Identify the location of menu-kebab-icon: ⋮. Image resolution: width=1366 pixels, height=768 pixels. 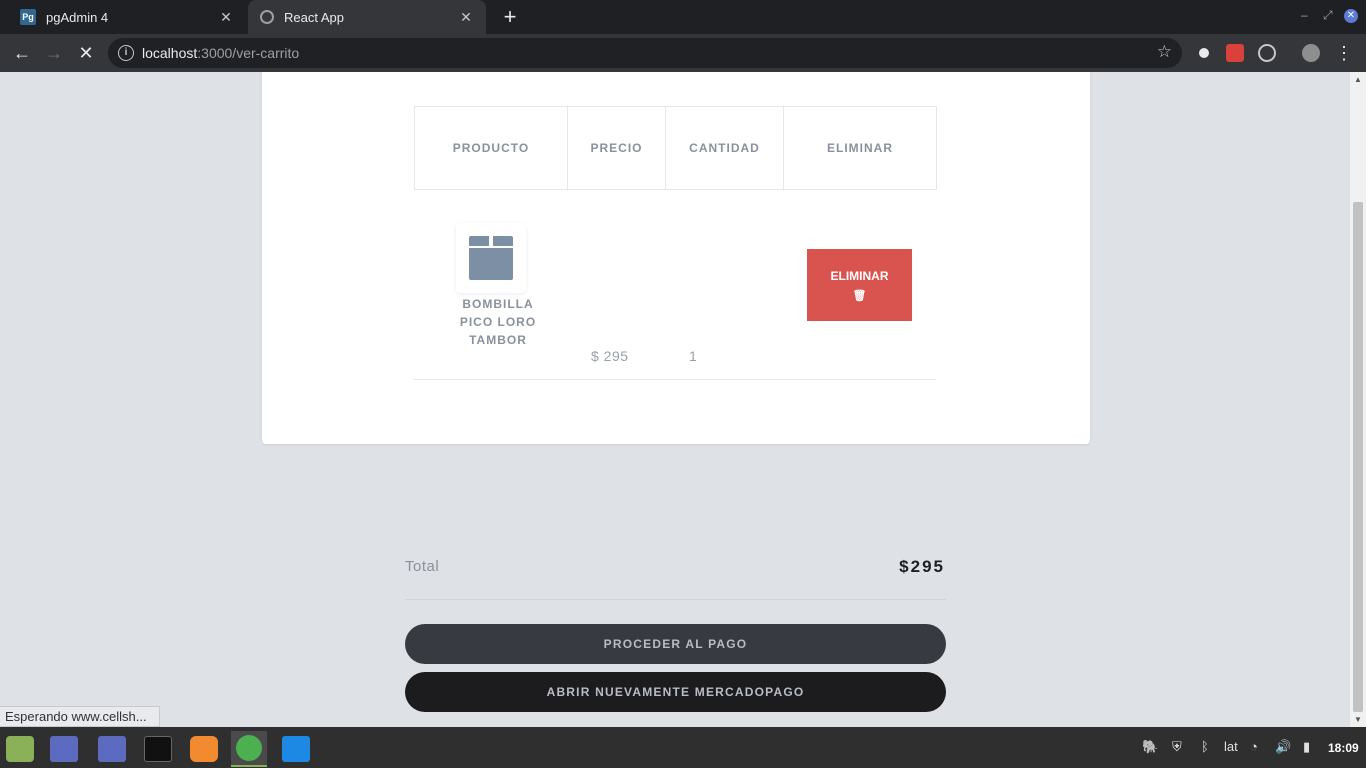
(1344, 53).